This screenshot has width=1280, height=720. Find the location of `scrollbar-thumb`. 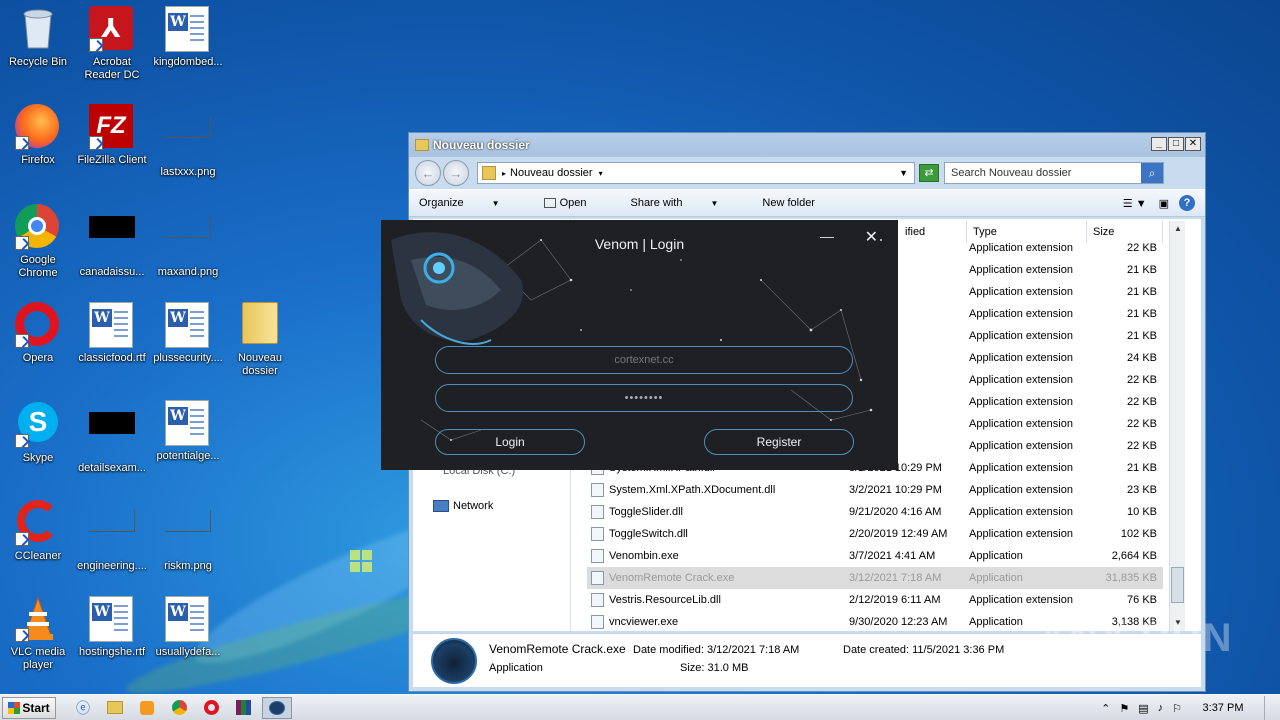

scrollbar-thumb is located at coordinates (1177, 585).